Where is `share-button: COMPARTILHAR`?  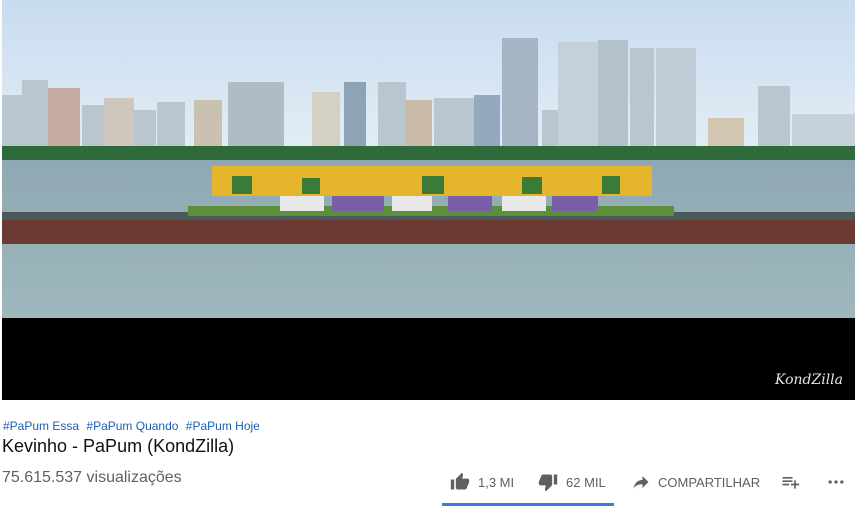
share-button: COMPARTILHAR is located at coordinates (696, 482).